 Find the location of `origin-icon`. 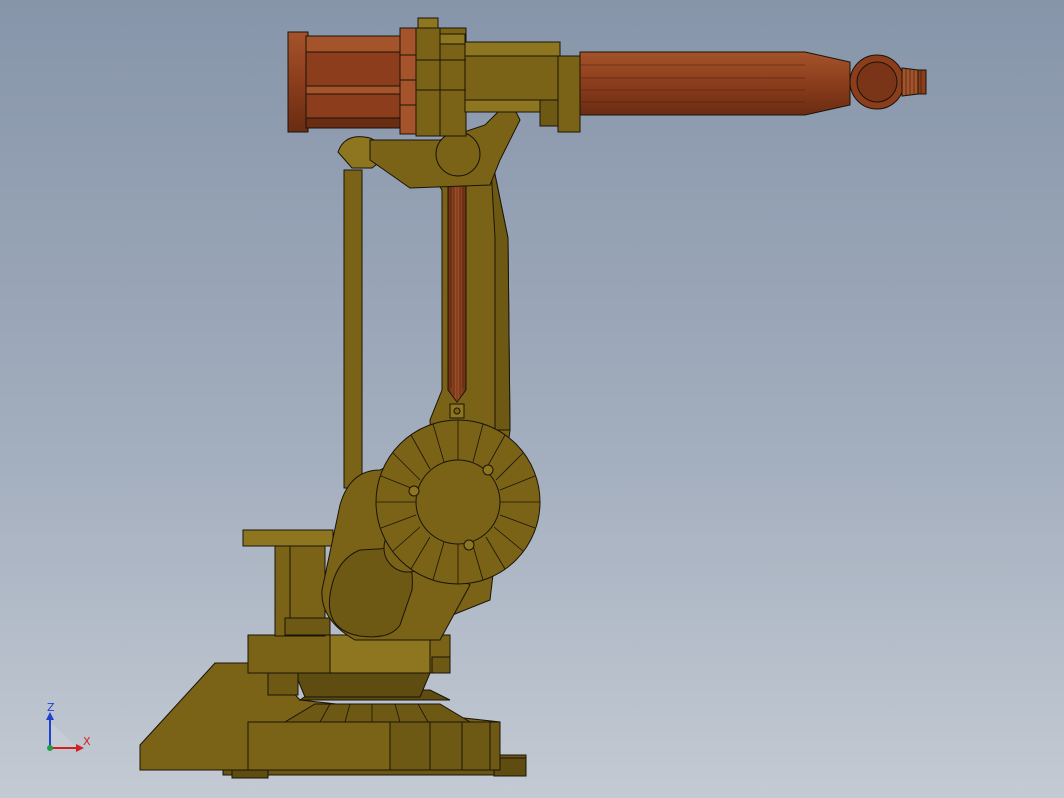

origin-icon is located at coordinates (50, 748).